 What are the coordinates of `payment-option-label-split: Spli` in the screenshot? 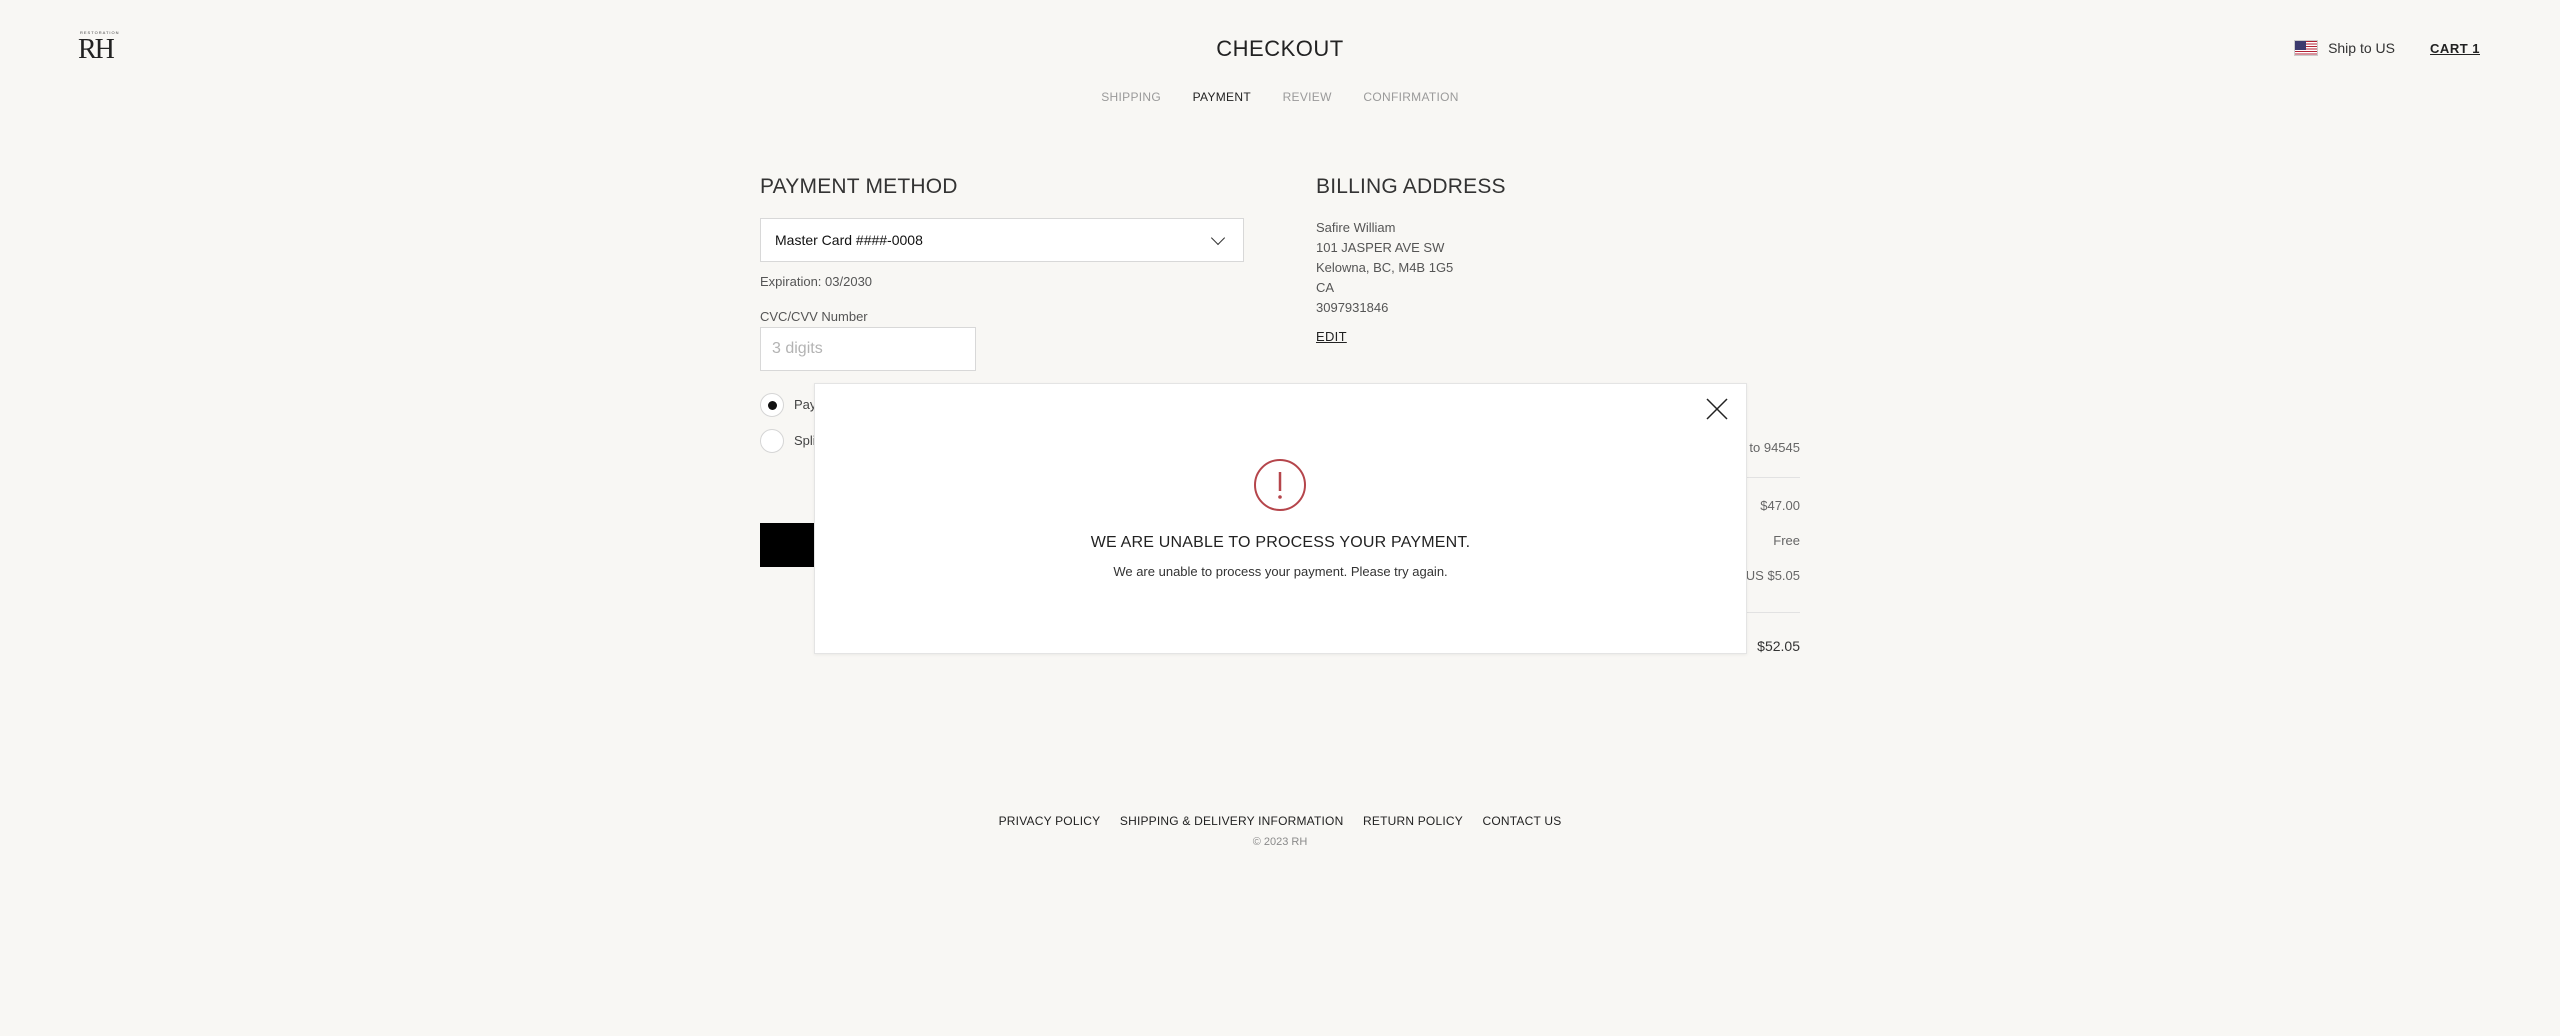 It's located at (805, 440).